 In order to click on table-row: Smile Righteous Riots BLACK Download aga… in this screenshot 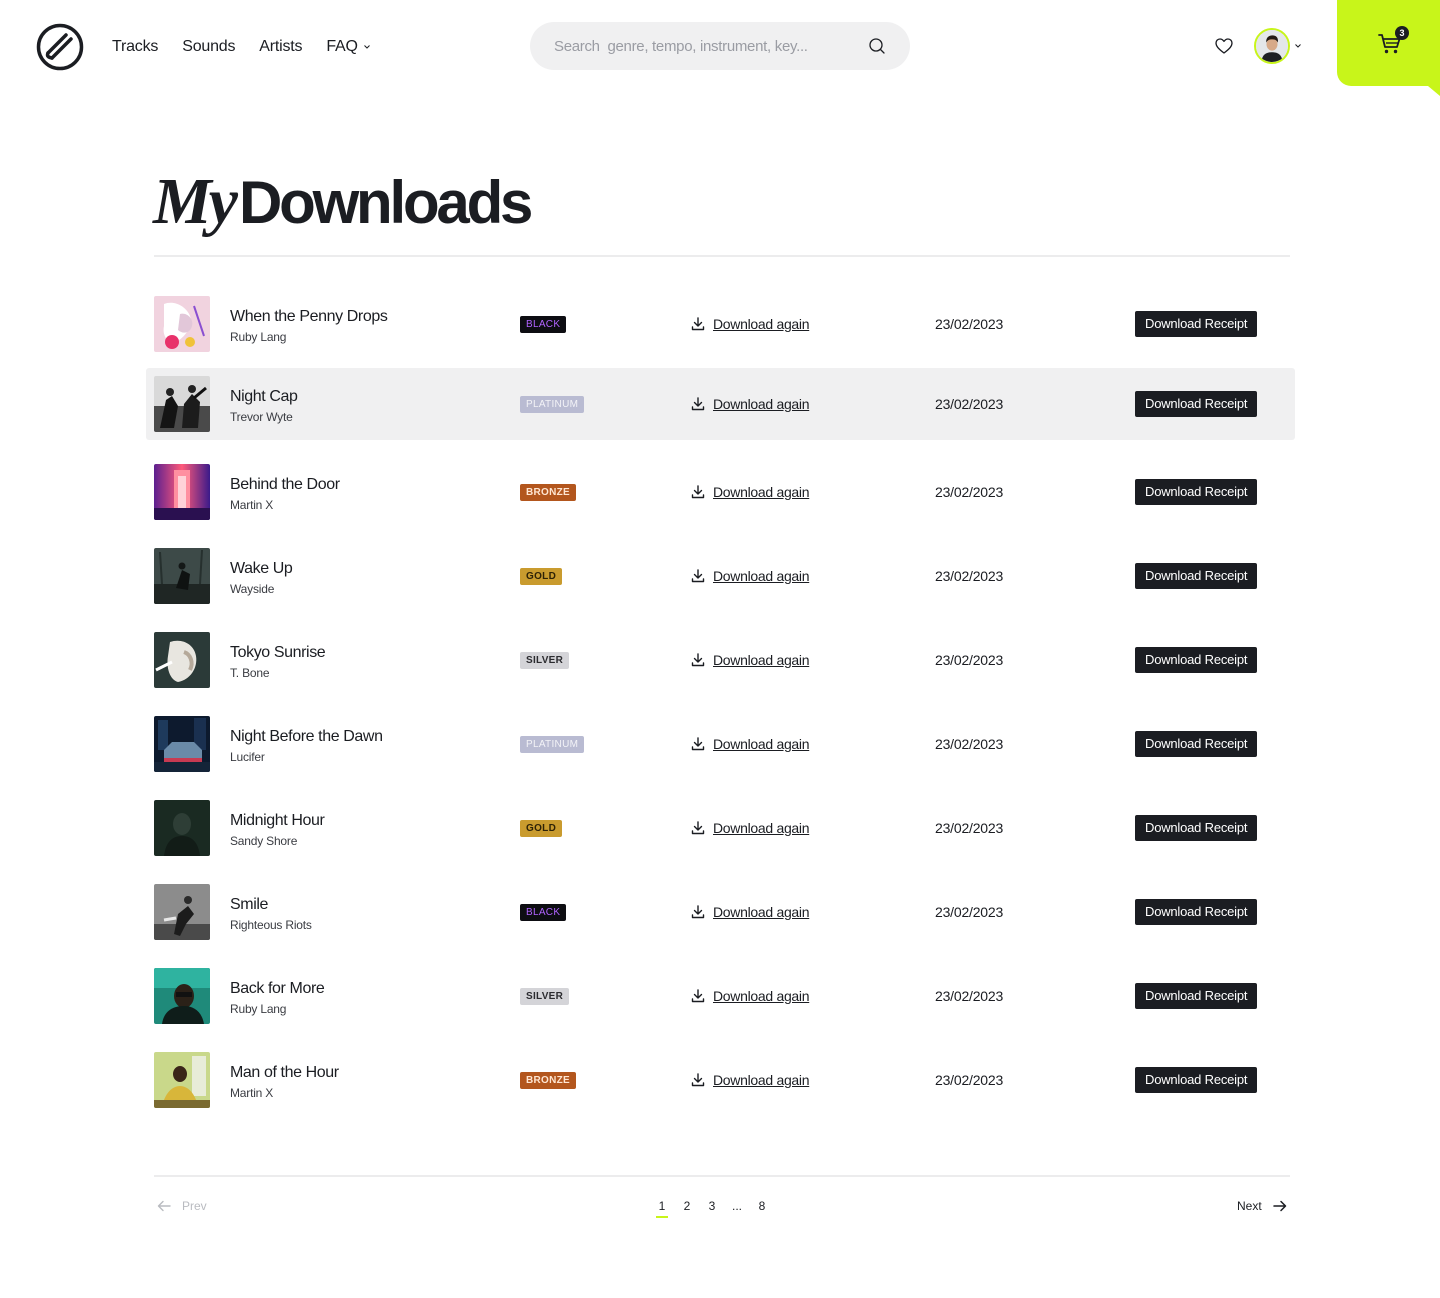, I will do `click(720, 918)`.